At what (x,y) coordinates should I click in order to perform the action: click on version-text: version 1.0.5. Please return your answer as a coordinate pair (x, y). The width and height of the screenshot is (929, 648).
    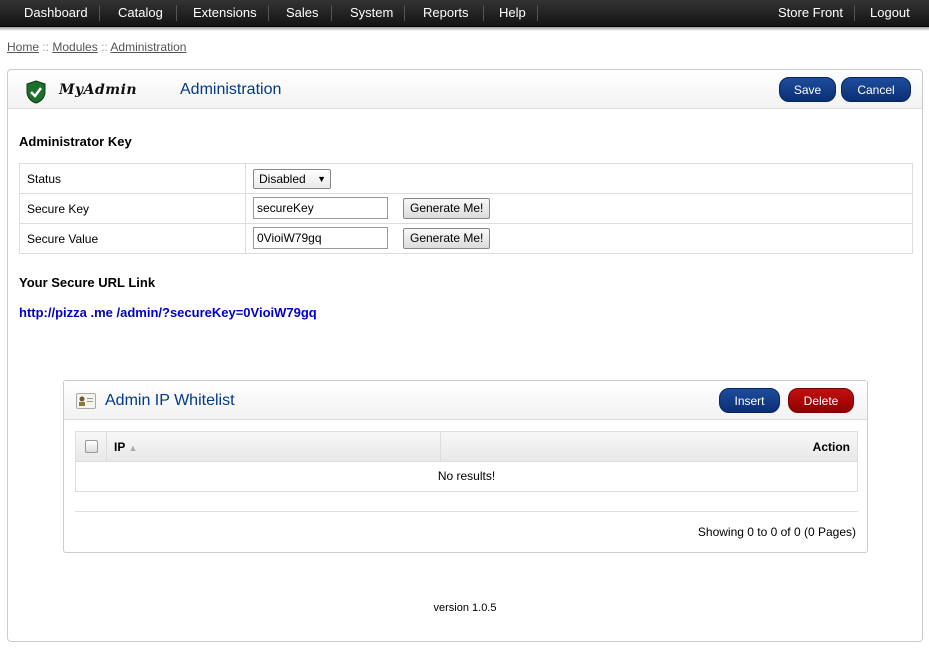
    Looking at the image, I should click on (465, 608).